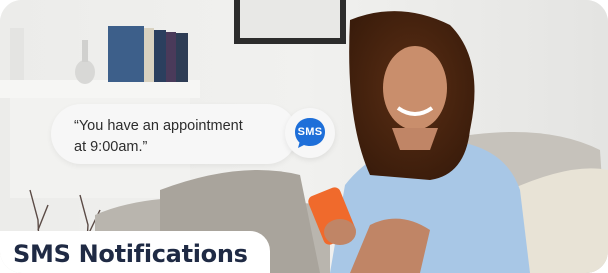 Image resolution: width=608 pixels, height=273 pixels. Describe the element at coordinates (290, 22) in the screenshot. I see `wall-frame` at that location.